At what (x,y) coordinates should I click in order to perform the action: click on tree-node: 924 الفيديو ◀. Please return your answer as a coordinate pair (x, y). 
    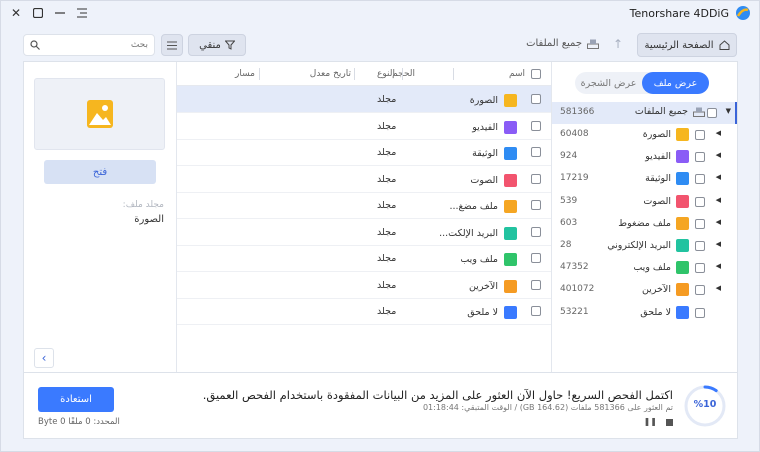
    Looking at the image, I should click on (644, 157).